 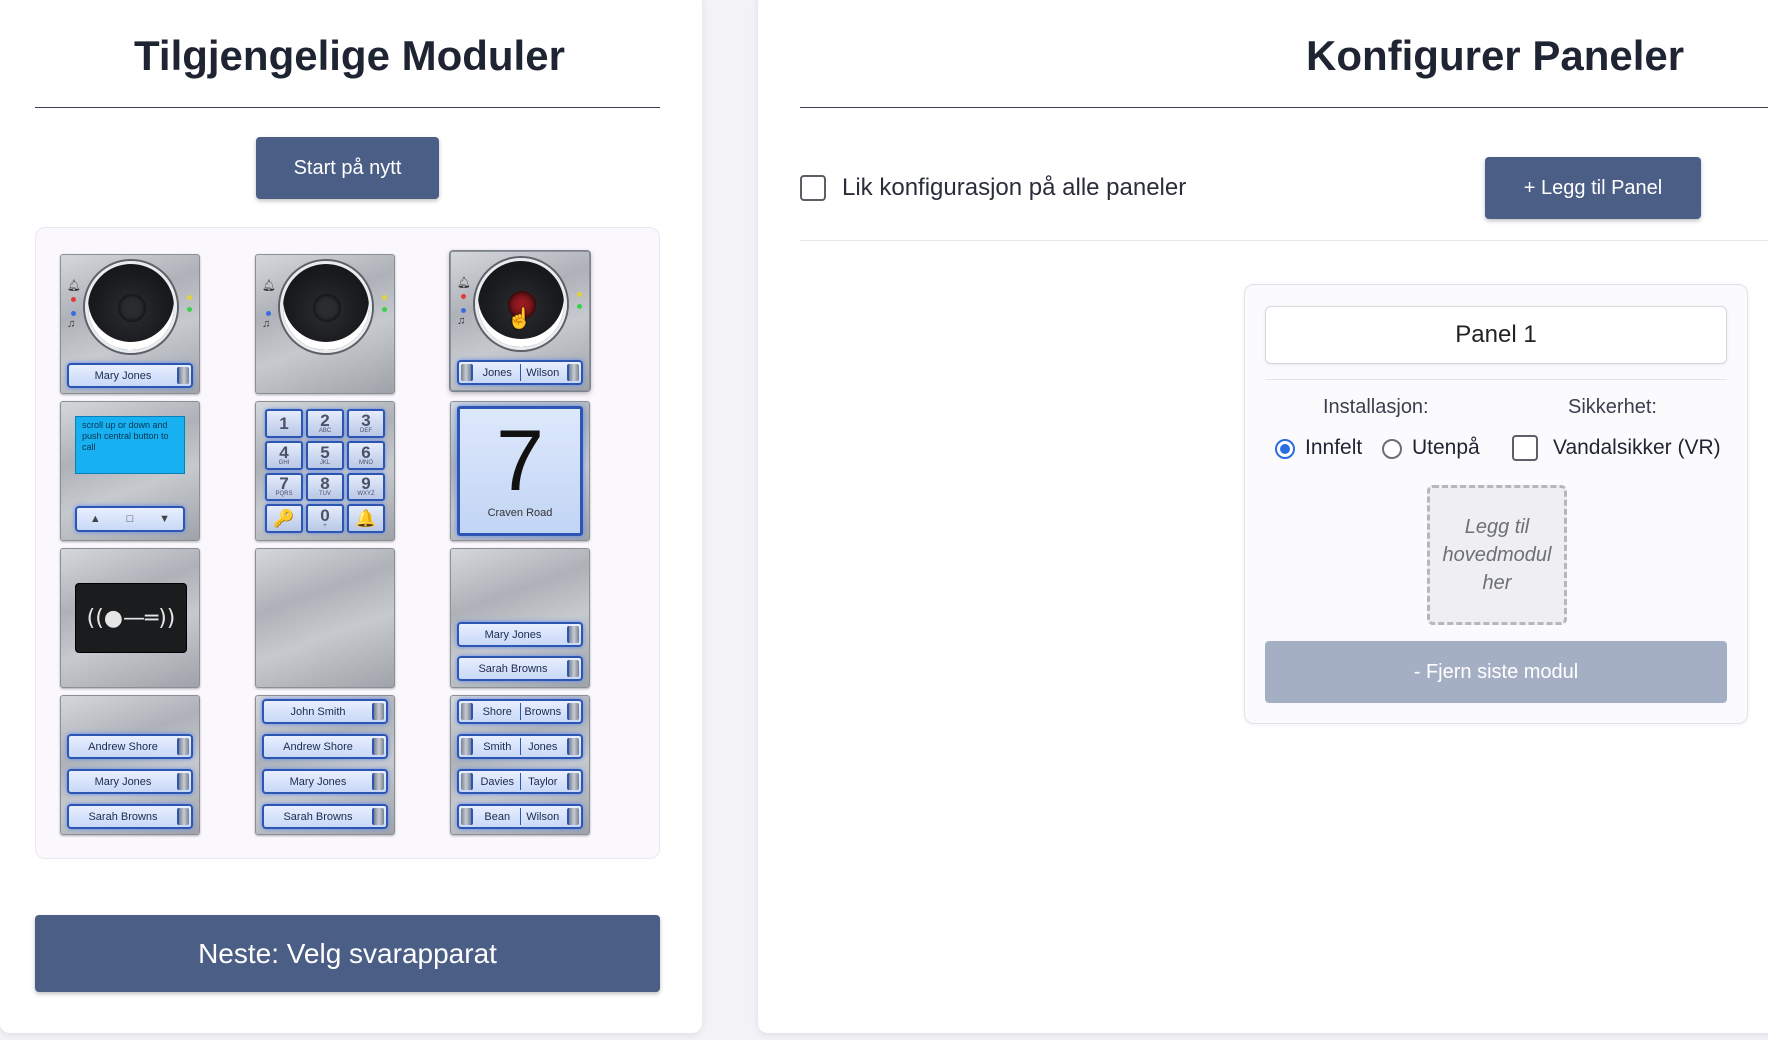 What do you see at coordinates (520, 461) in the screenshot?
I see `house-number: 7` at bounding box center [520, 461].